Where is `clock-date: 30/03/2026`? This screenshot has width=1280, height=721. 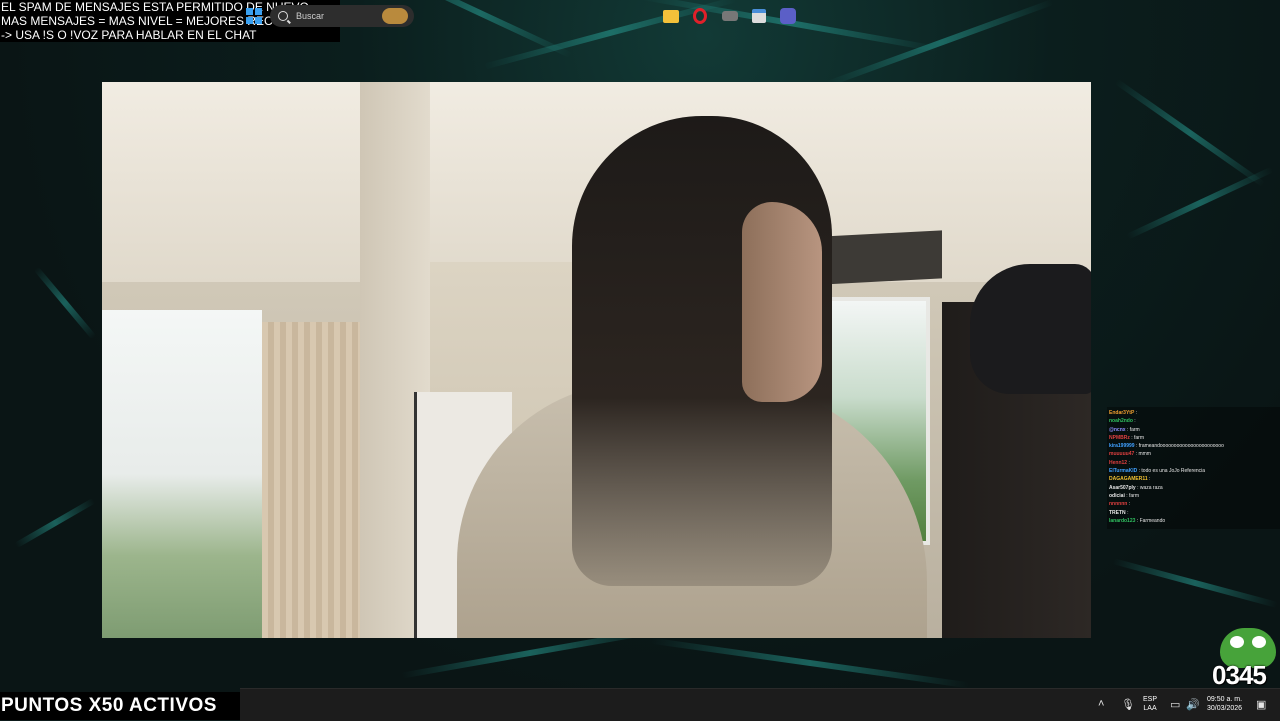 clock-date: 30/03/2026 is located at coordinates (1225, 708).